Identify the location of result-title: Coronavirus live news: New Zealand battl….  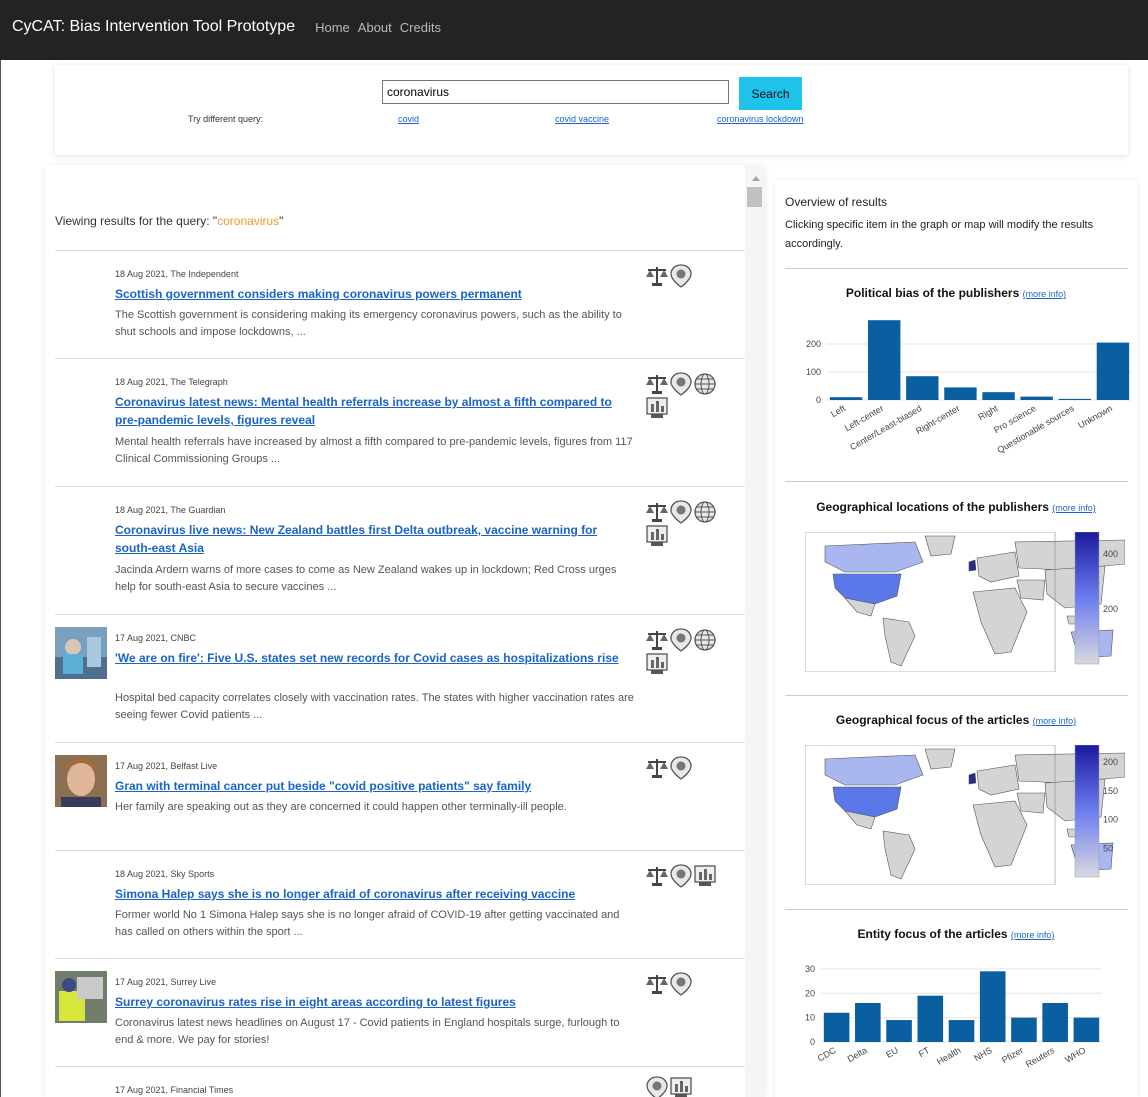
(375, 539).